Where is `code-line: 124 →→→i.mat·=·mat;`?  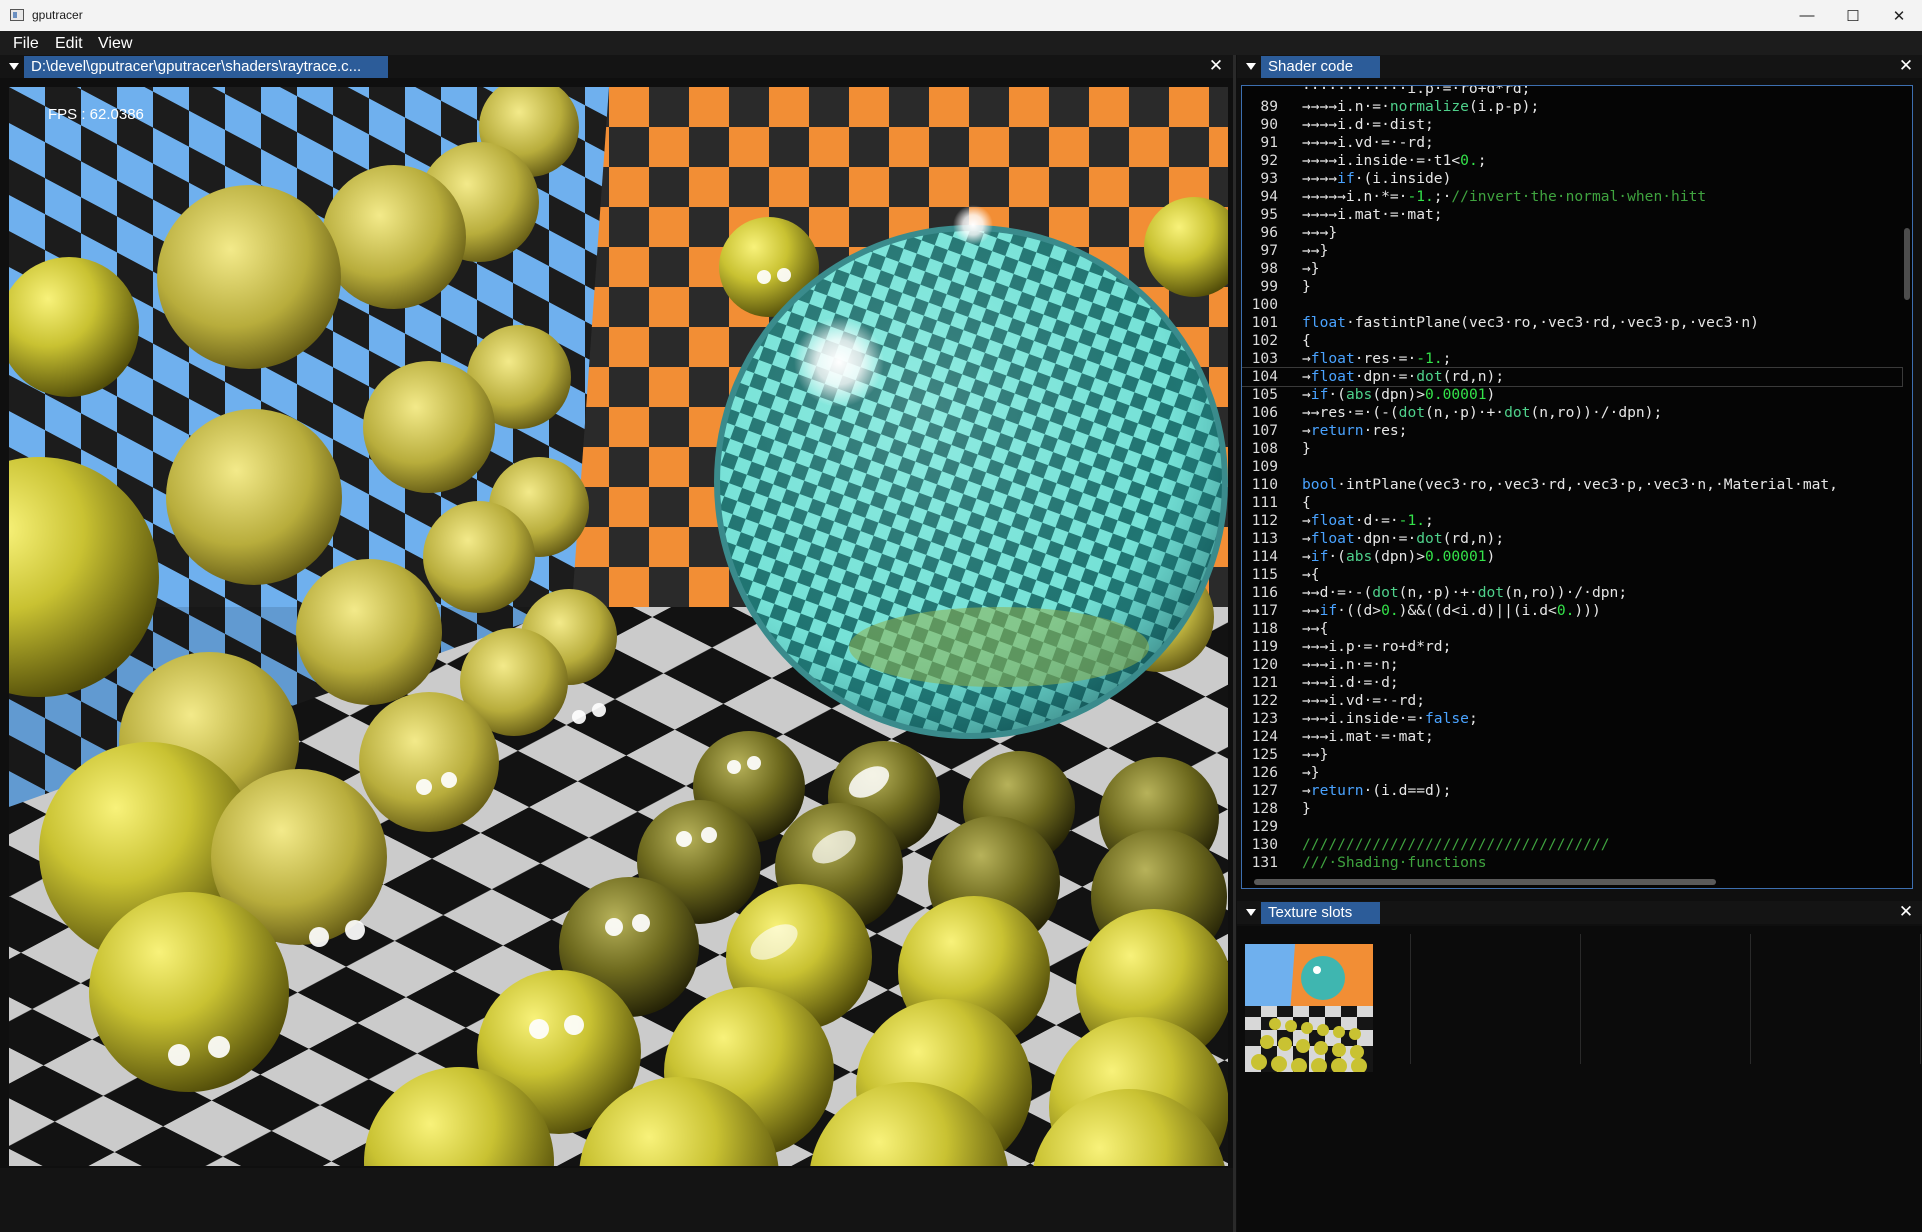 code-line: 124 →→→i.mat·=·mat; is located at coordinates (1572, 737).